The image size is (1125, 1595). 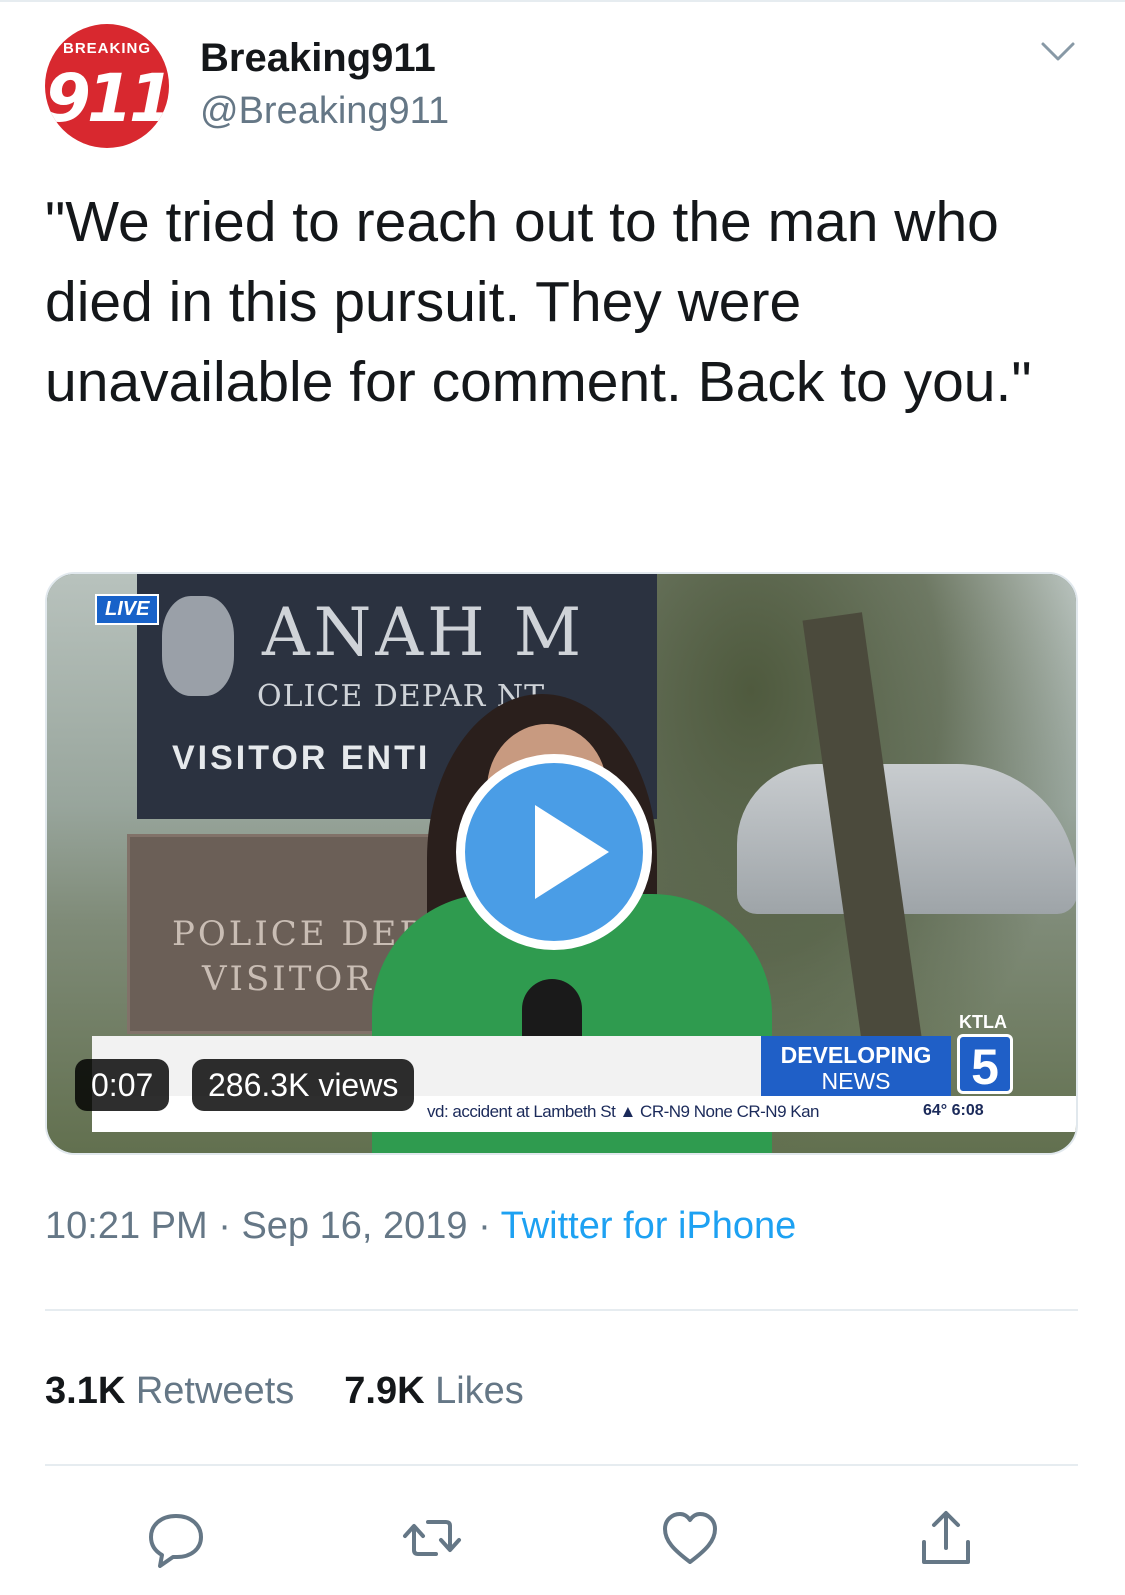 What do you see at coordinates (106, 48) in the screenshot?
I see `avatar-top-text: BREAKING` at bounding box center [106, 48].